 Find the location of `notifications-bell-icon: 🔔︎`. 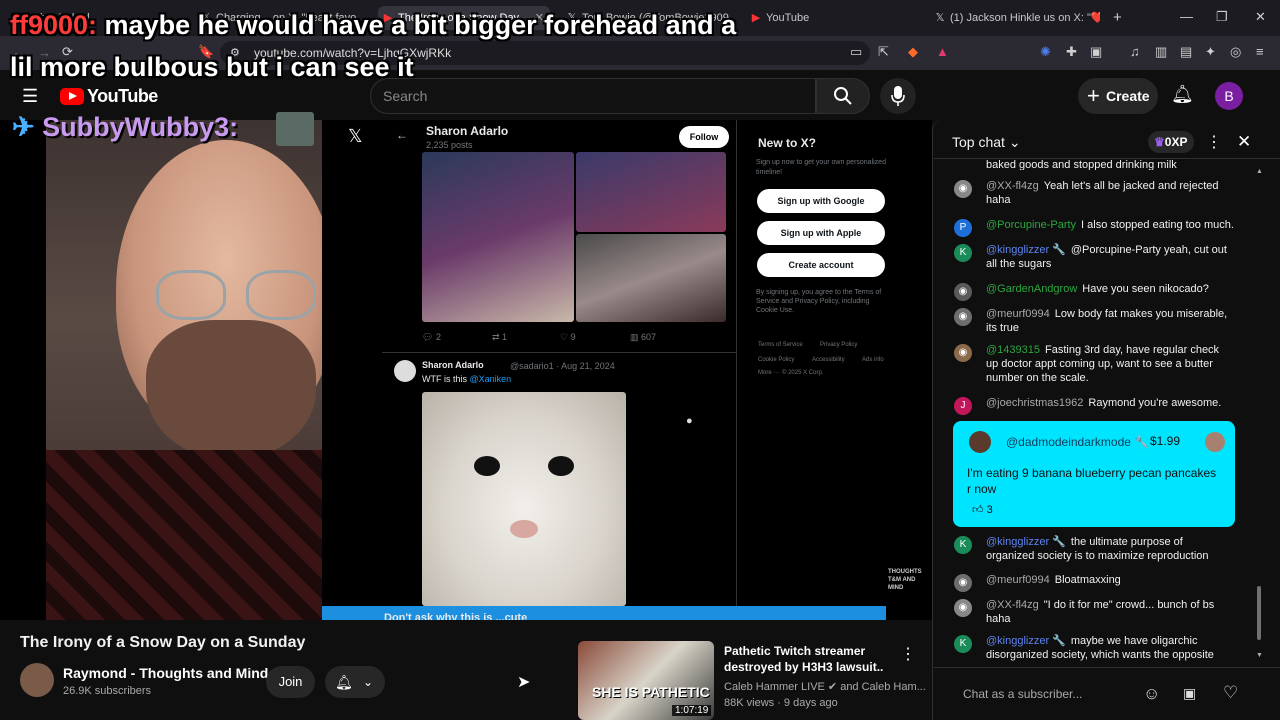

notifications-bell-icon: 🔔︎ is located at coordinates (1182, 94).